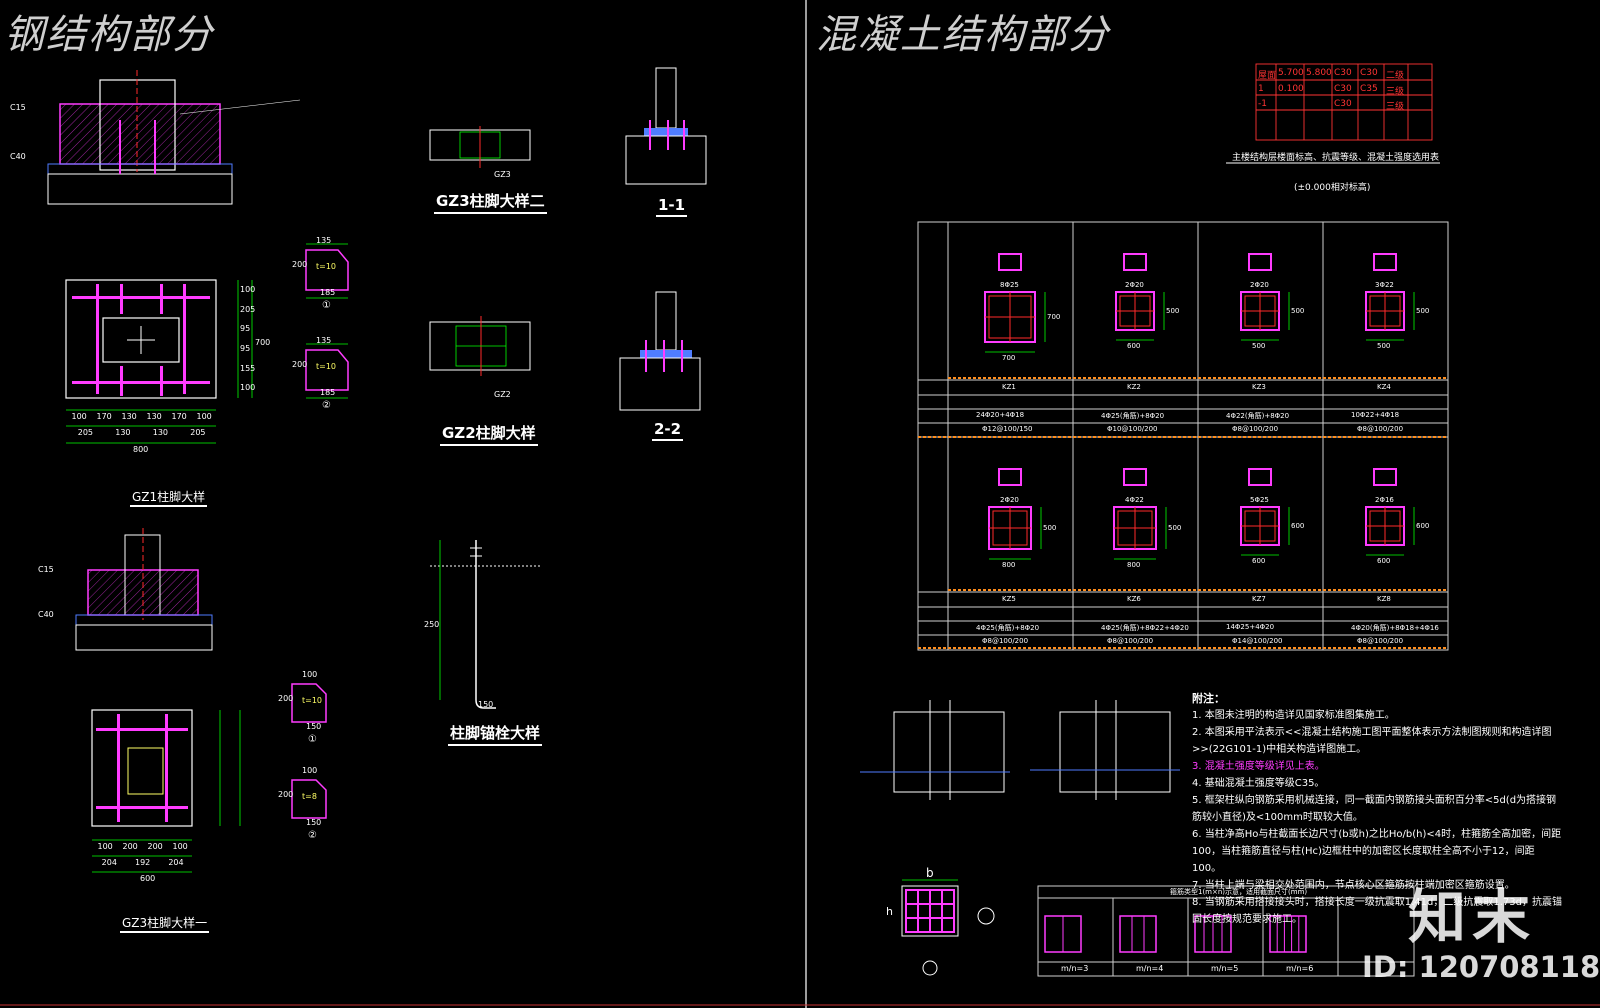 The image size is (1600, 1008). Describe the element at coordinates (495, 734) in the screenshot. I see `caption-anchor: 柱脚锚栓大样` at that location.